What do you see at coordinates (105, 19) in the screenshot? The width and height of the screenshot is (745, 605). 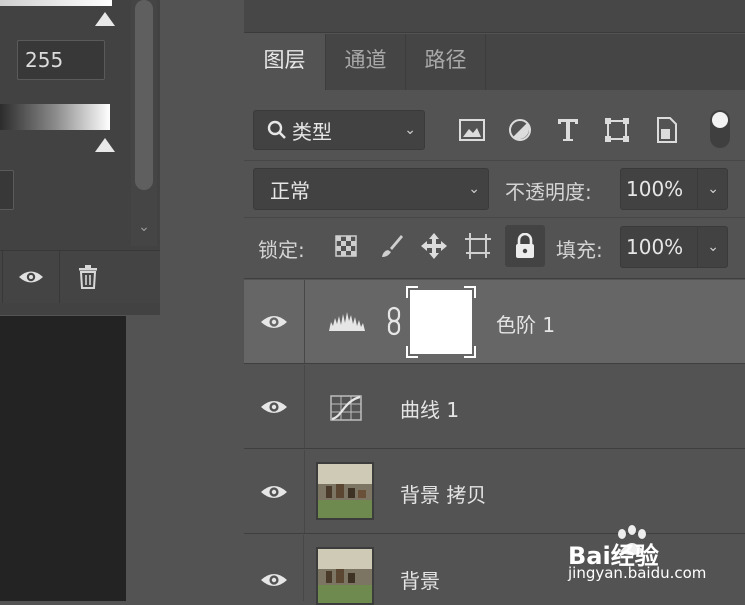 I see `input-white-slider` at bounding box center [105, 19].